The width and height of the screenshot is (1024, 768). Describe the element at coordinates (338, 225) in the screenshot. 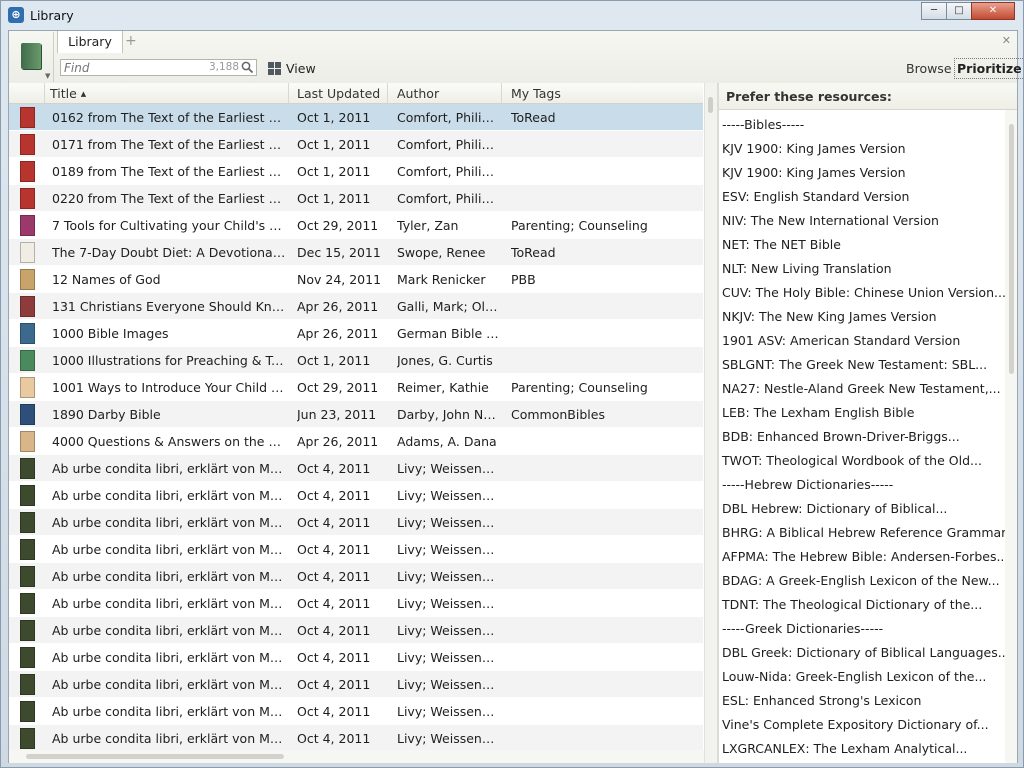

I see `cell-last-updated: Oct 29, 2011` at that location.